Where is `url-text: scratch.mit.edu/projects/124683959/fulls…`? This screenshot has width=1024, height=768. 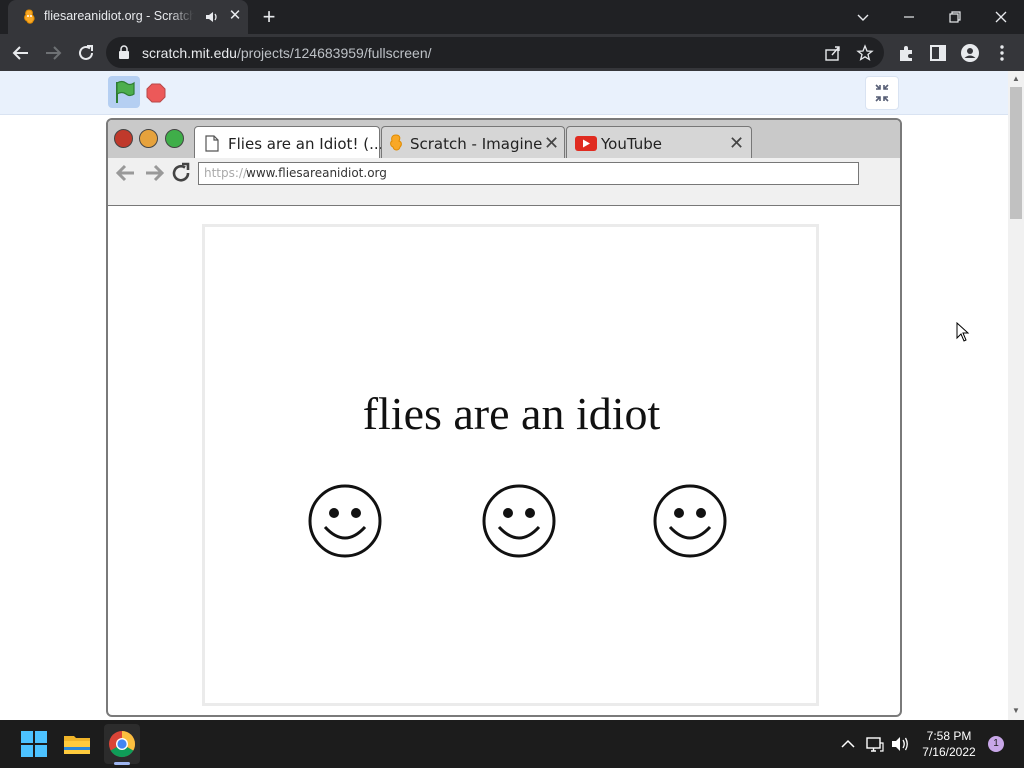 url-text: scratch.mit.edu/projects/124683959/fulls… is located at coordinates (287, 53).